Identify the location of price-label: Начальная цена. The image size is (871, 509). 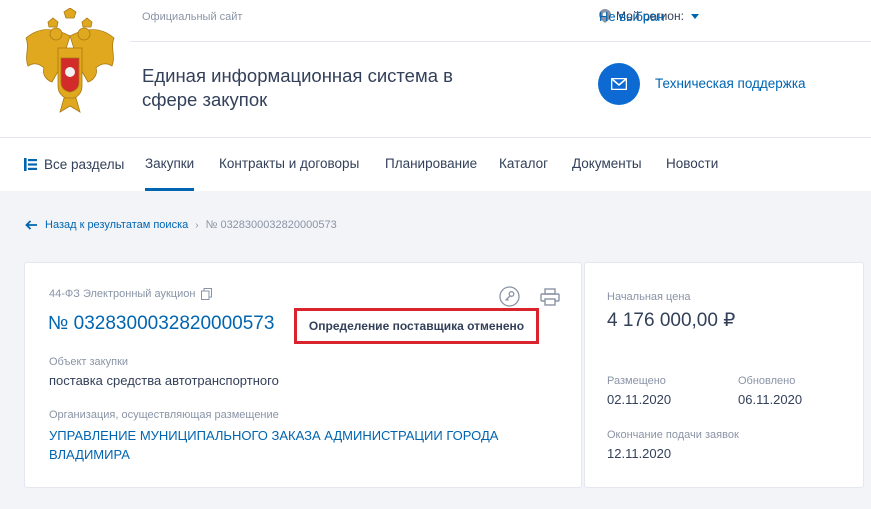
(649, 297).